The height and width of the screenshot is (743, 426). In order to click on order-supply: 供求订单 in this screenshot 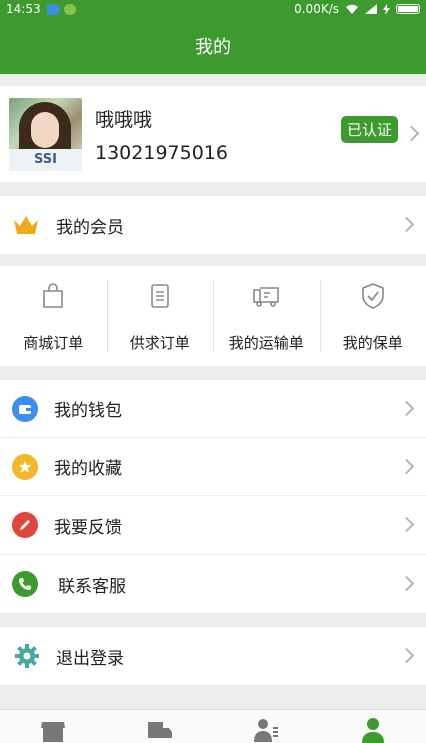, I will do `click(160, 316)`.